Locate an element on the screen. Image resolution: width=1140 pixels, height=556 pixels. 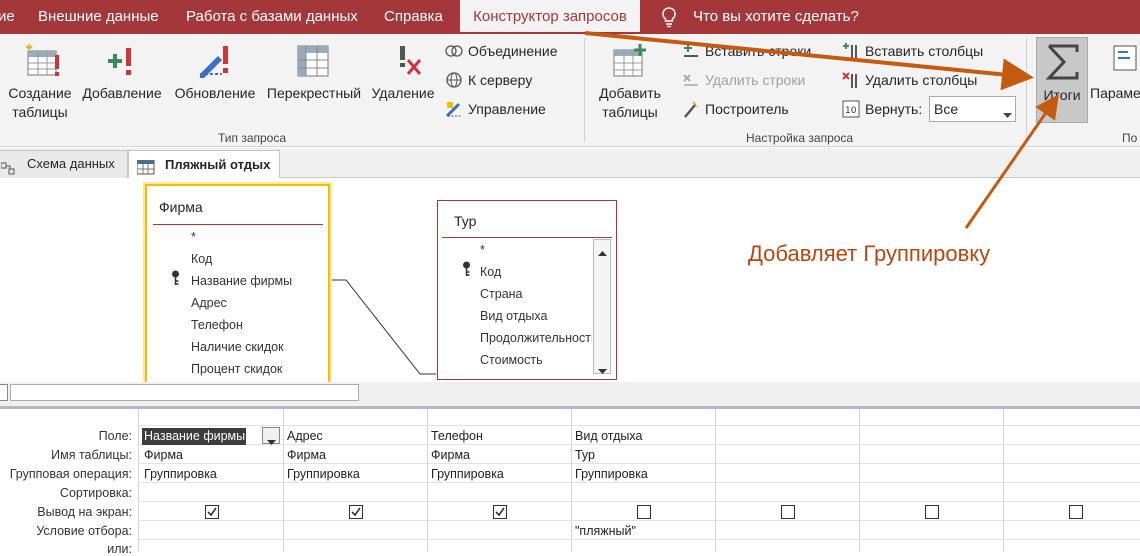
cell-total-4: Группировка is located at coordinates (611, 474).